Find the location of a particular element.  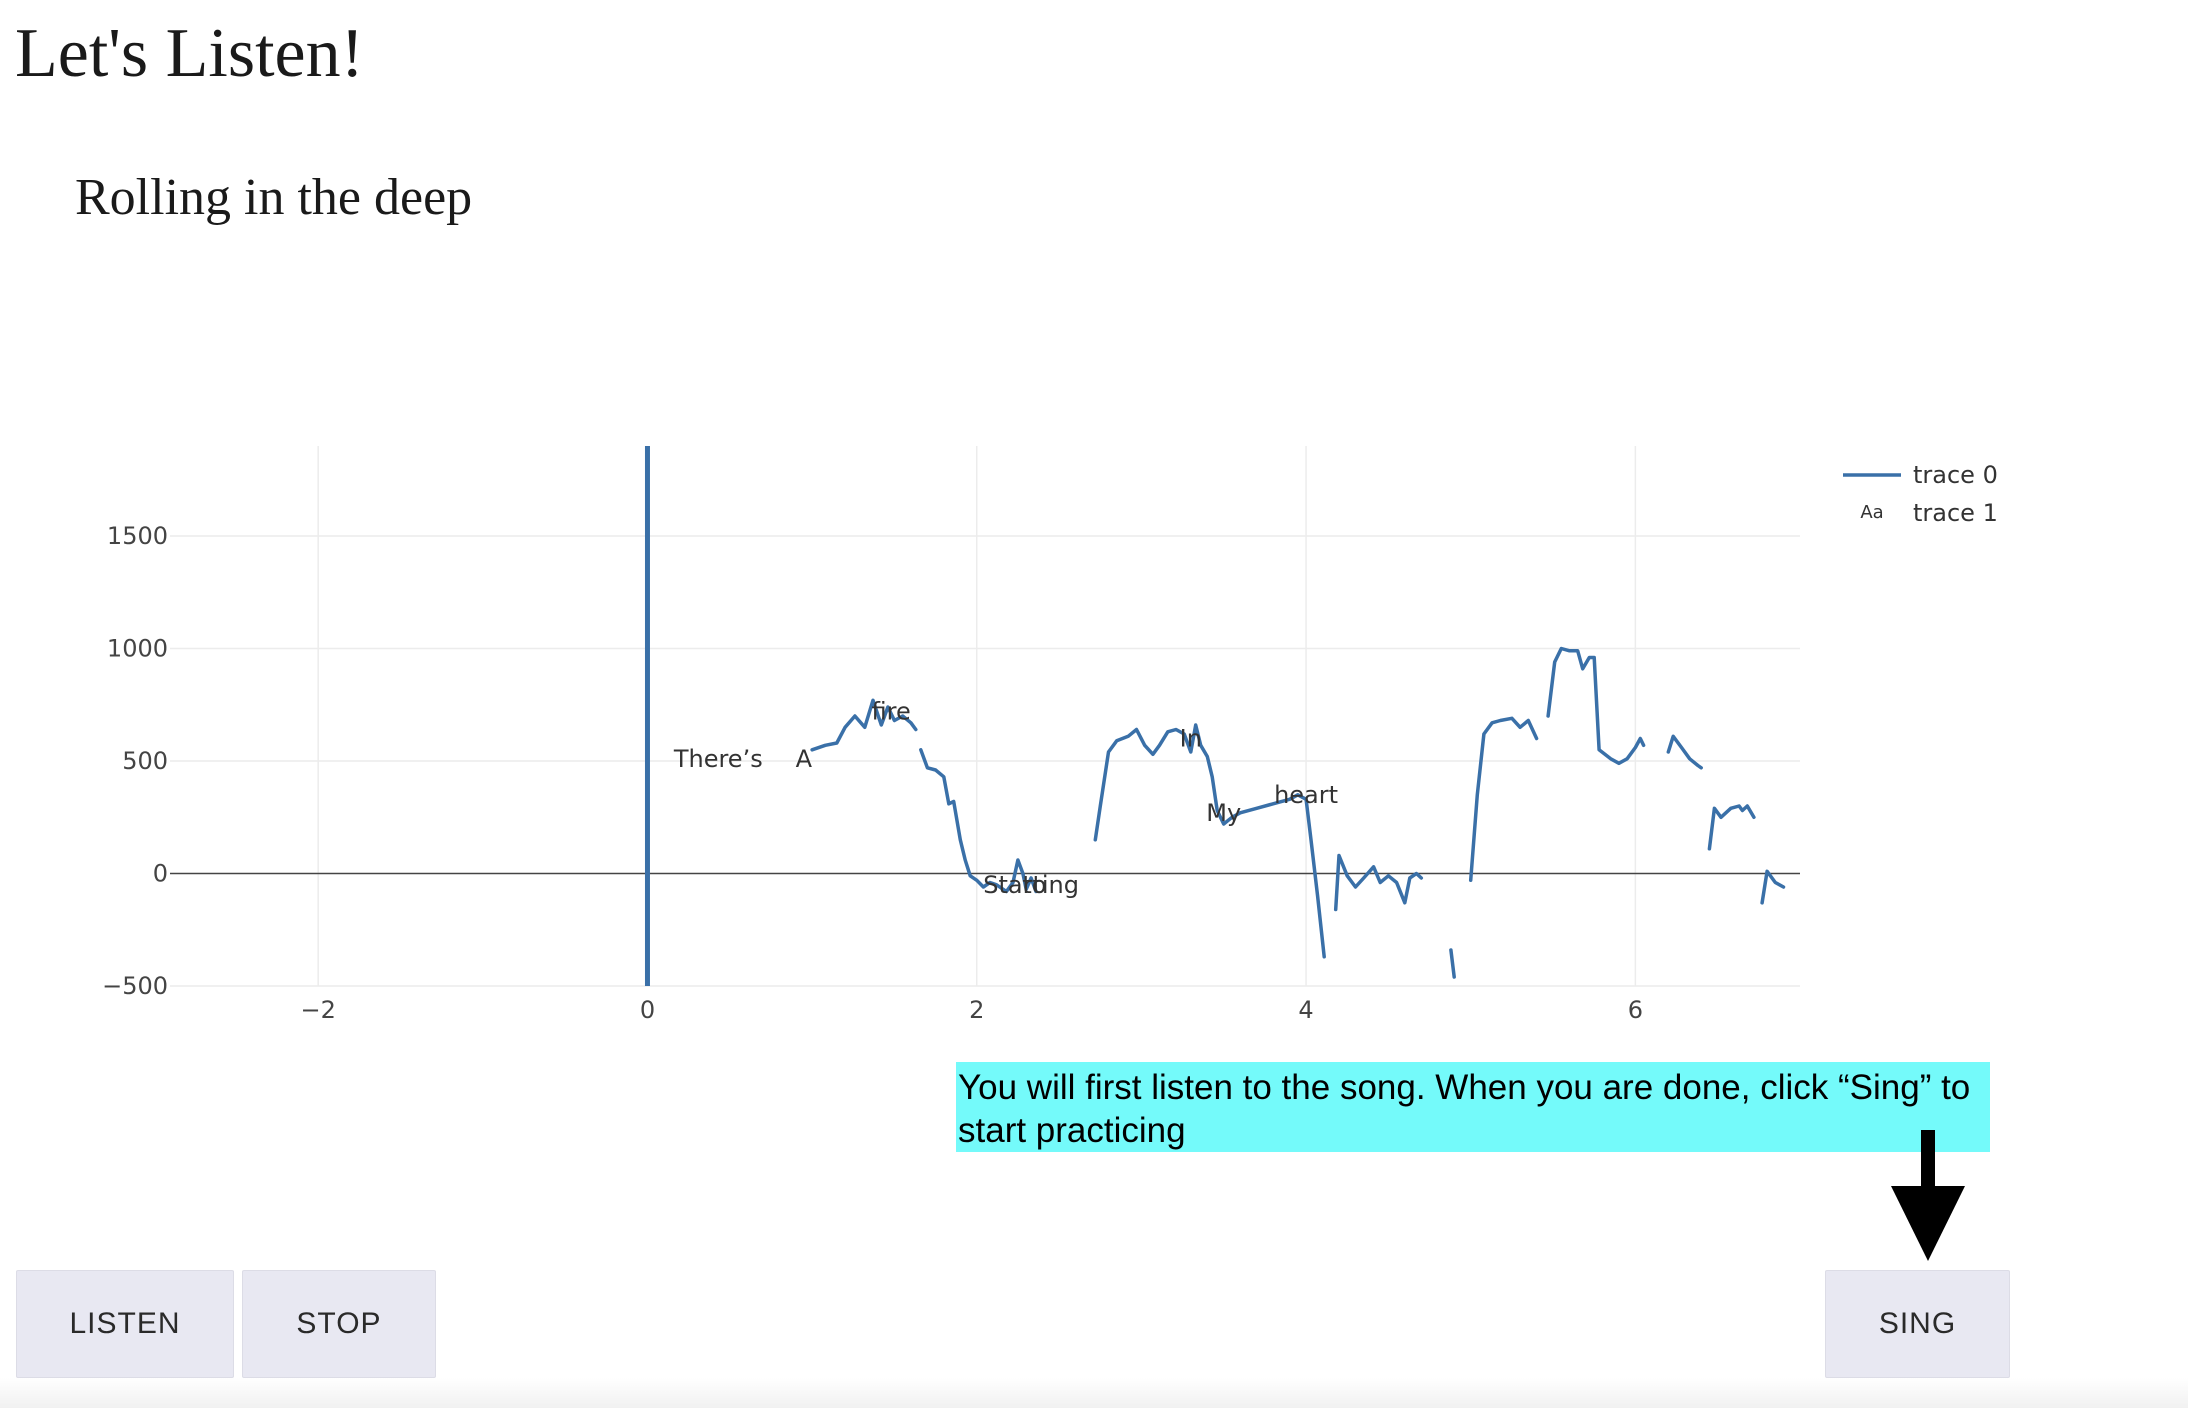

sing-button: SING is located at coordinates (1917, 1324).